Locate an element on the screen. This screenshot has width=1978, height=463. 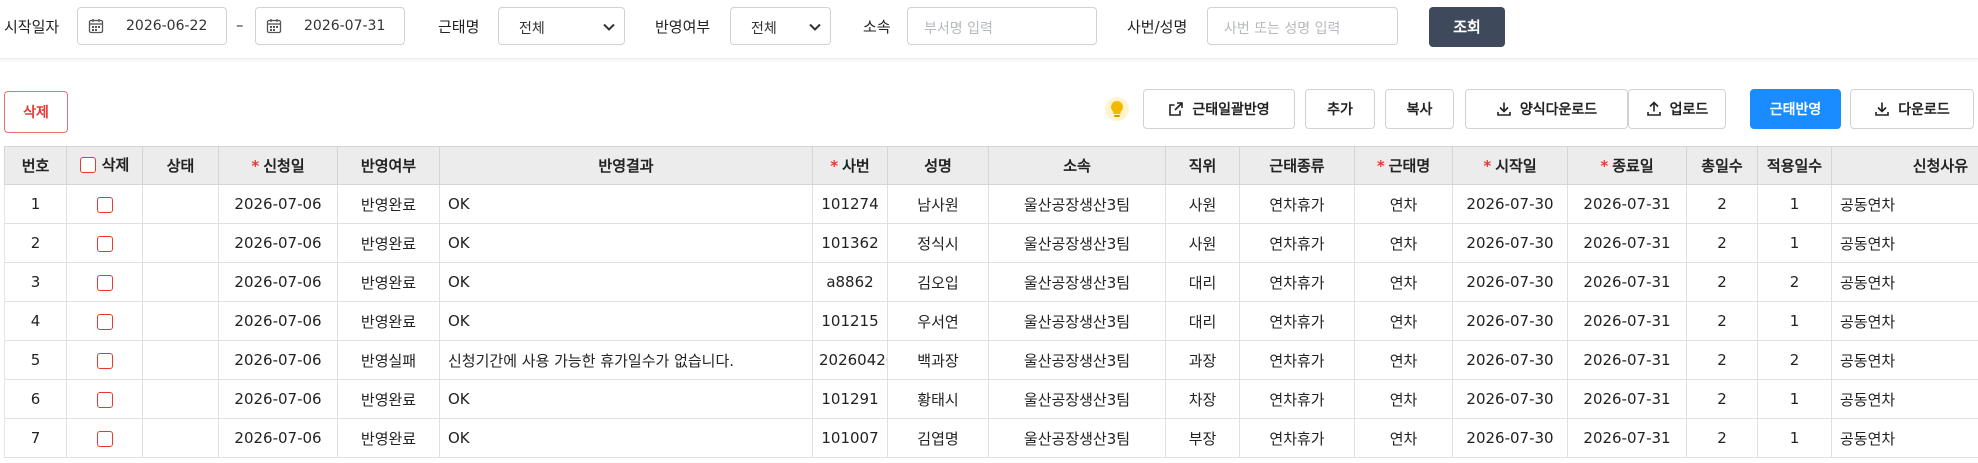
cell-no: 3 is located at coordinates (35, 282).